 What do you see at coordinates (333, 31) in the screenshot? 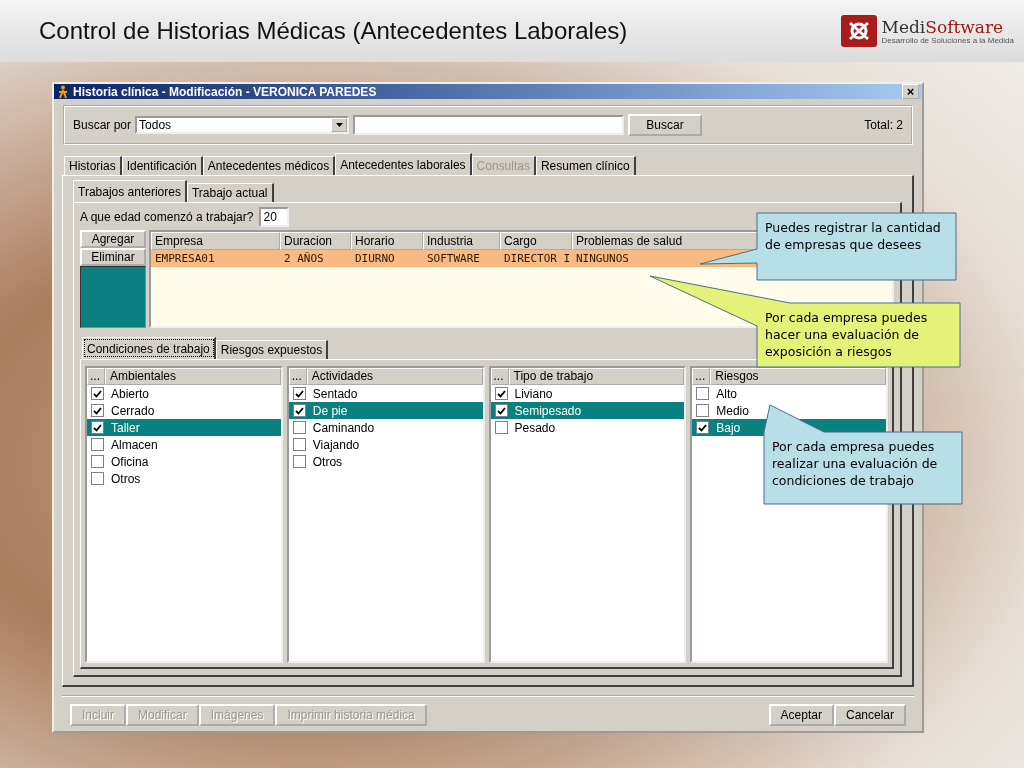
I see `slide-title: Control de Historias Médicas (Antecedentes Laborales)` at bounding box center [333, 31].